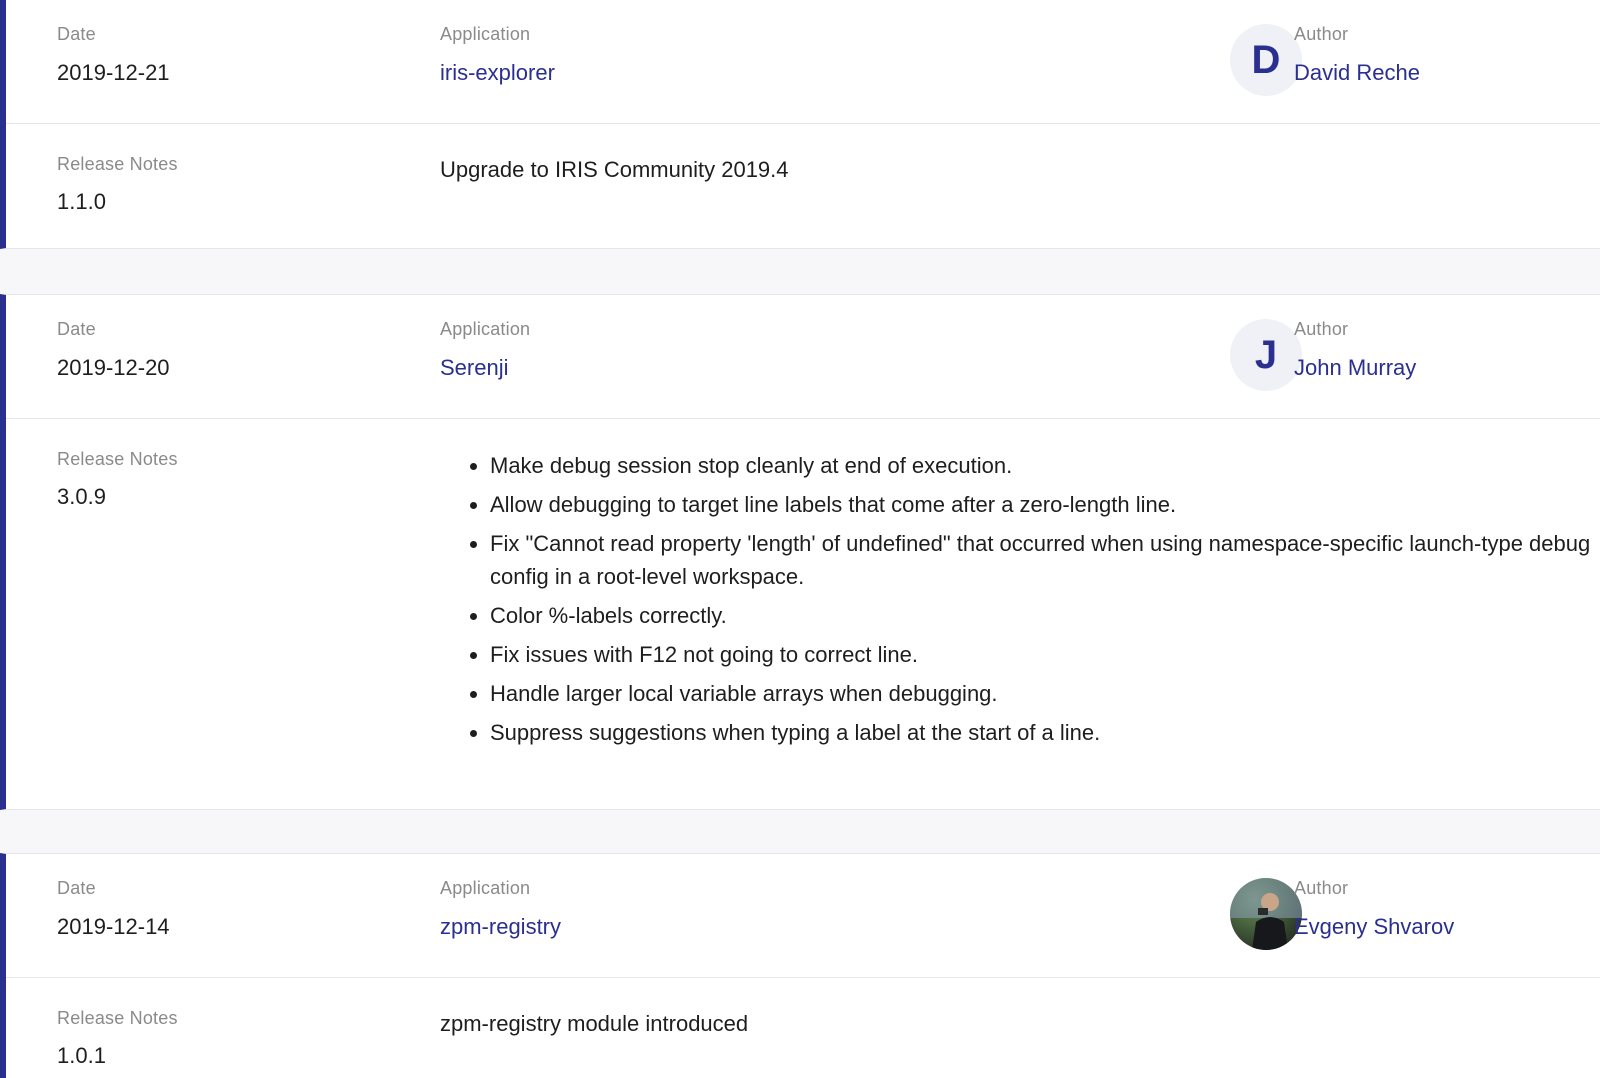  Describe the element at coordinates (594, 1023) in the screenshot. I see `release-notes-text: zpm-registry module introduced` at that location.